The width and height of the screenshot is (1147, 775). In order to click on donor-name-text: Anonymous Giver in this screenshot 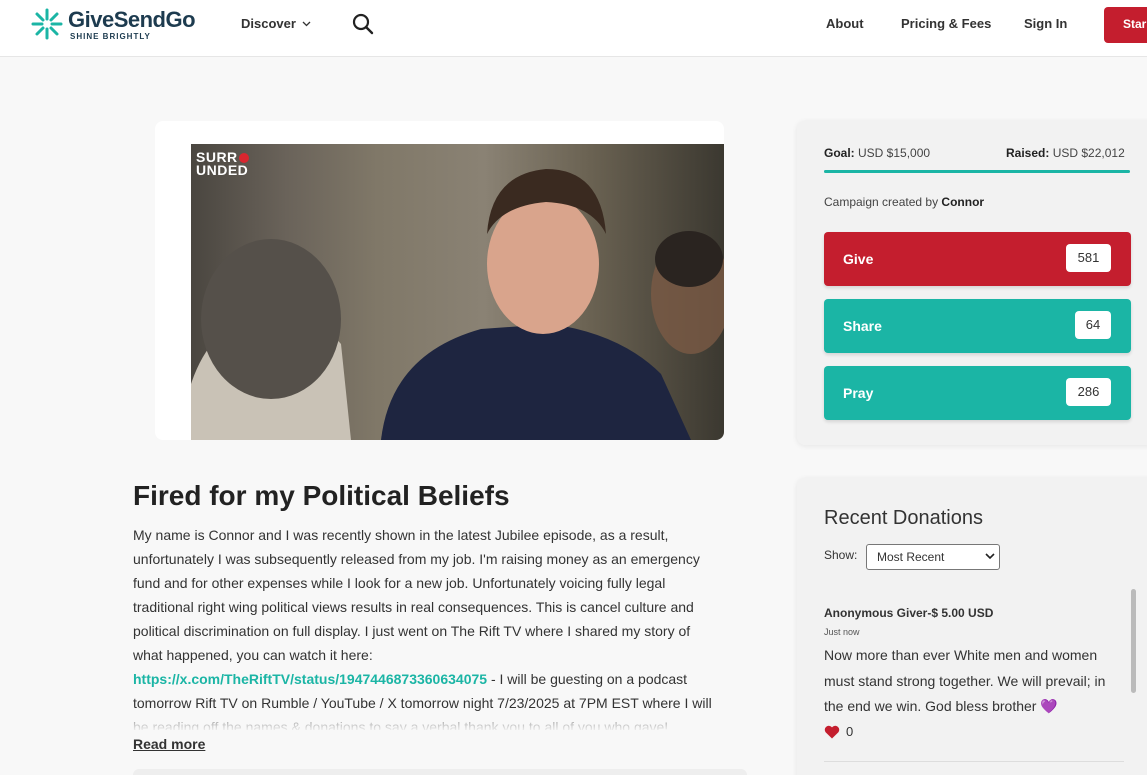, I will do `click(876, 613)`.